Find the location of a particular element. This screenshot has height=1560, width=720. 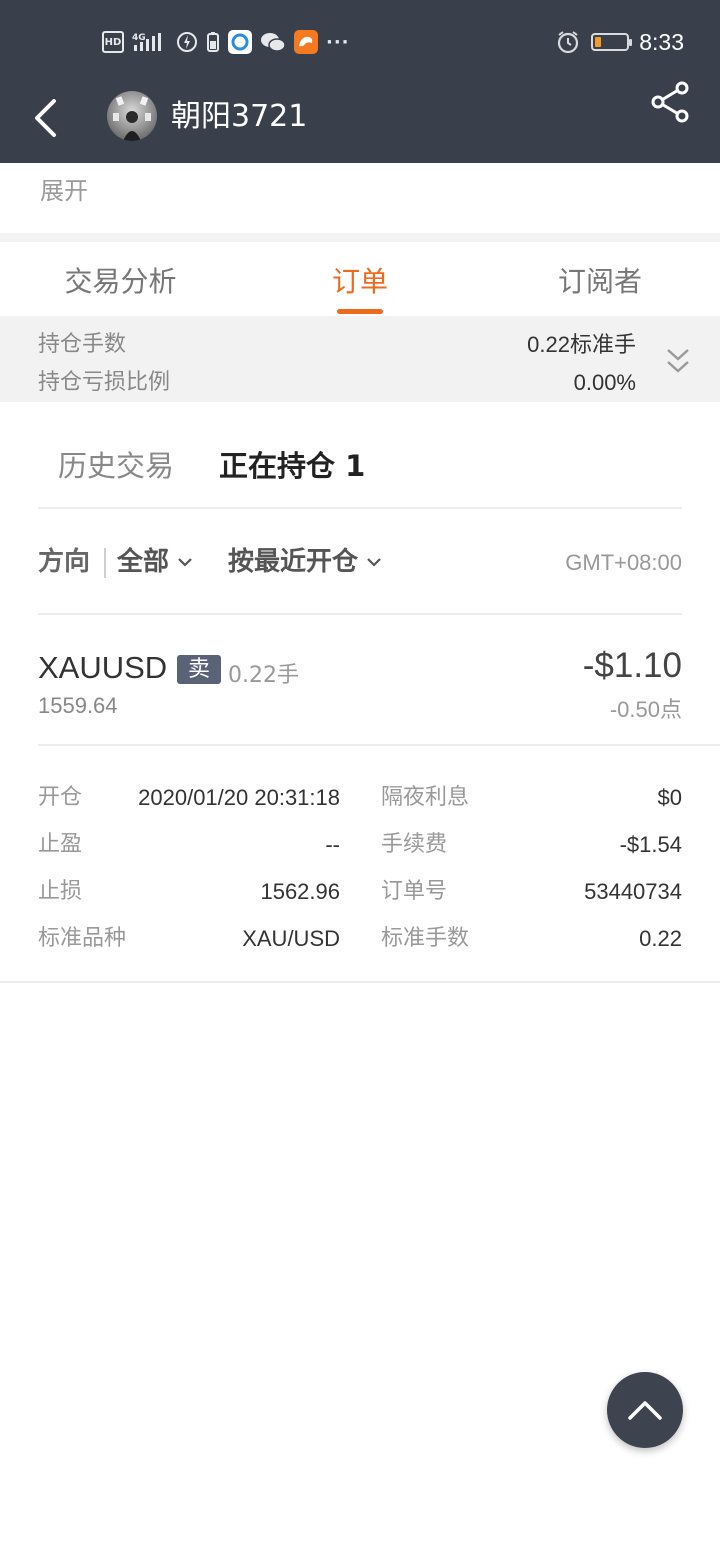

summary-loss-label: 持仓亏损比例 is located at coordinates (104, 382).